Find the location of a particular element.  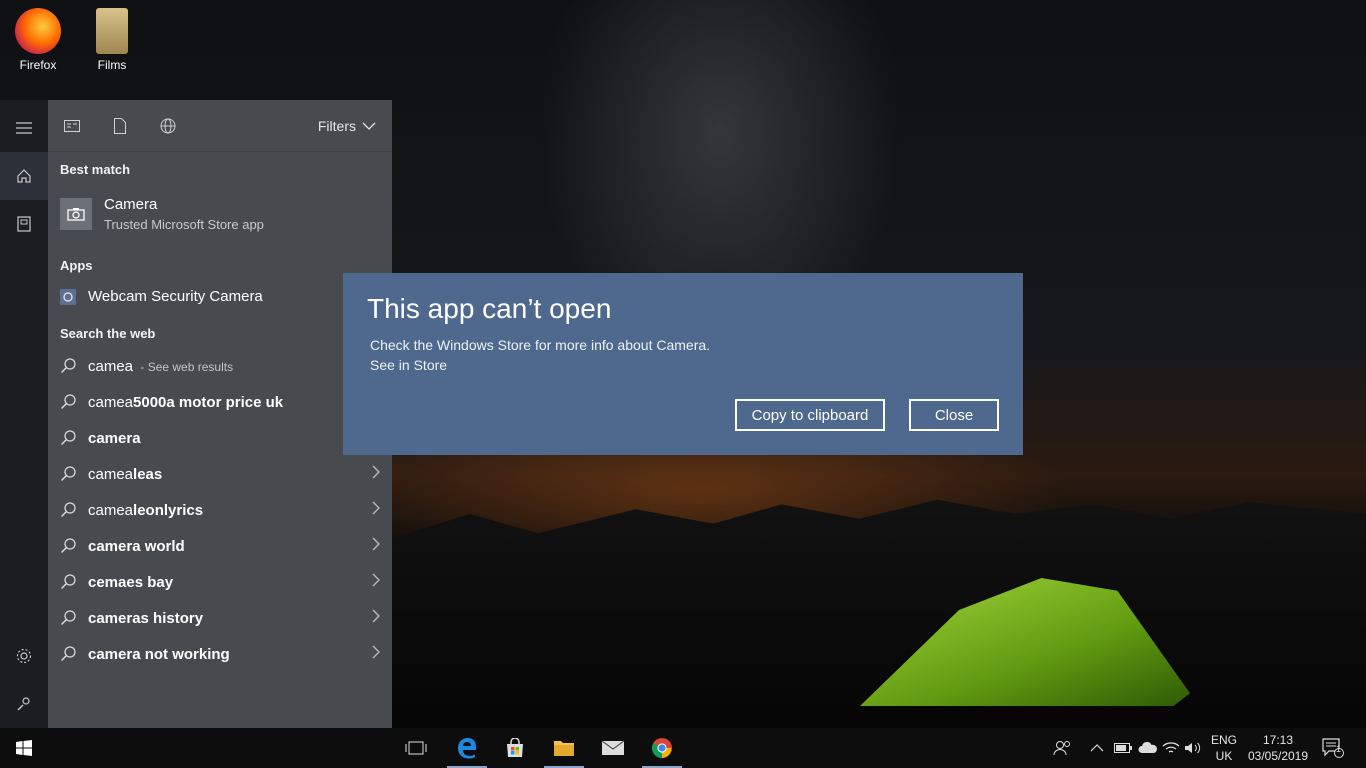

home-icon is located at coordinates (24, 176).